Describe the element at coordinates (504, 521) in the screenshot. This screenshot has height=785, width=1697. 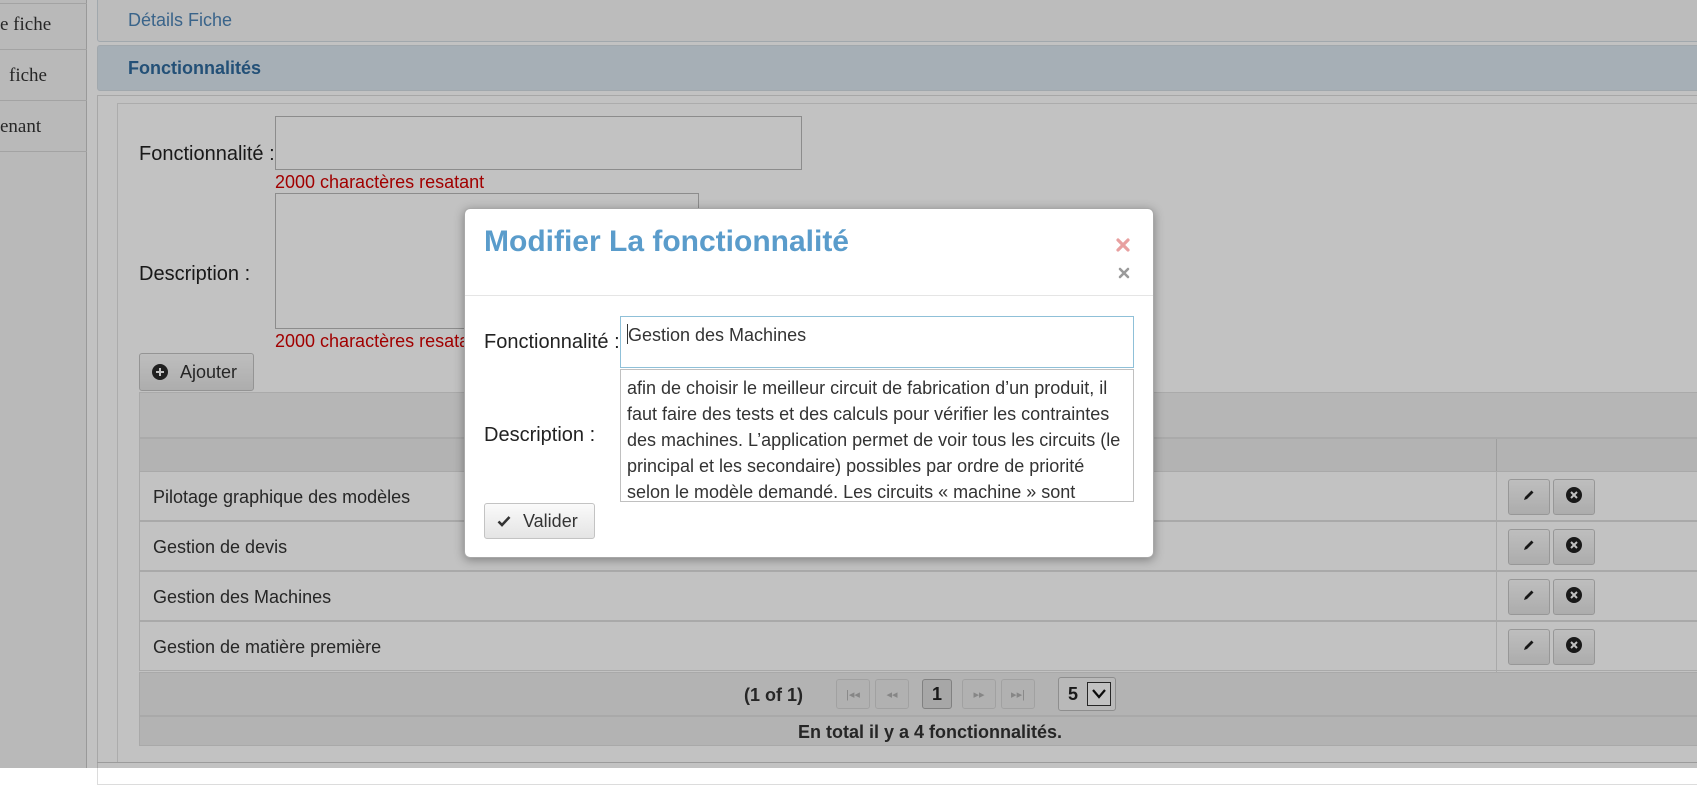
I see `check-icon` at that location.